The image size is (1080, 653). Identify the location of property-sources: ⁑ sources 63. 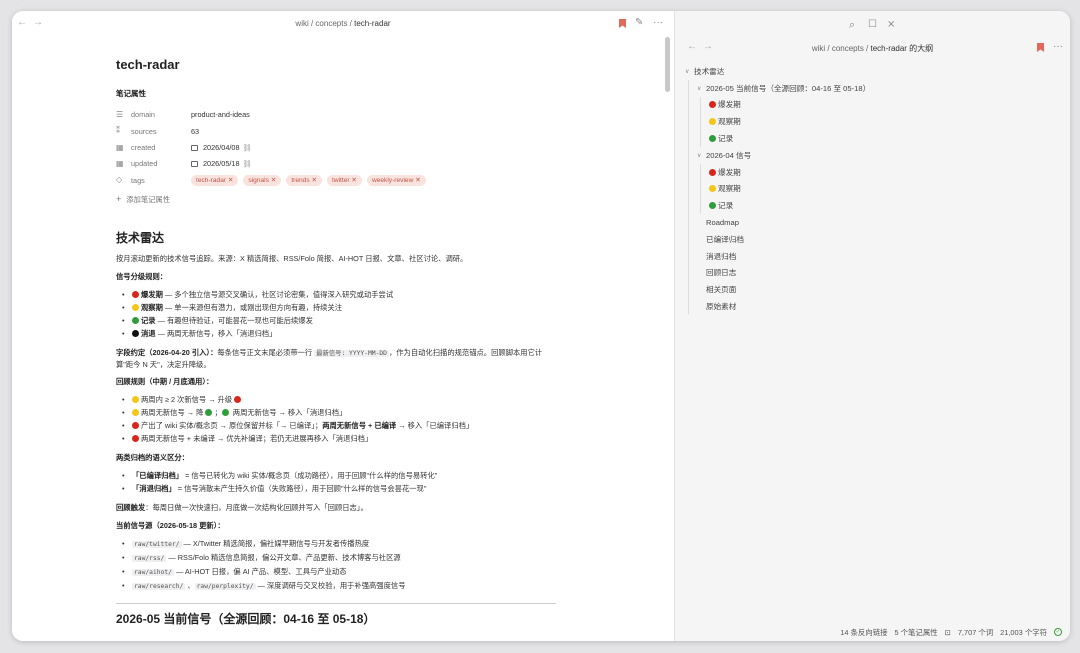
(336, 131).